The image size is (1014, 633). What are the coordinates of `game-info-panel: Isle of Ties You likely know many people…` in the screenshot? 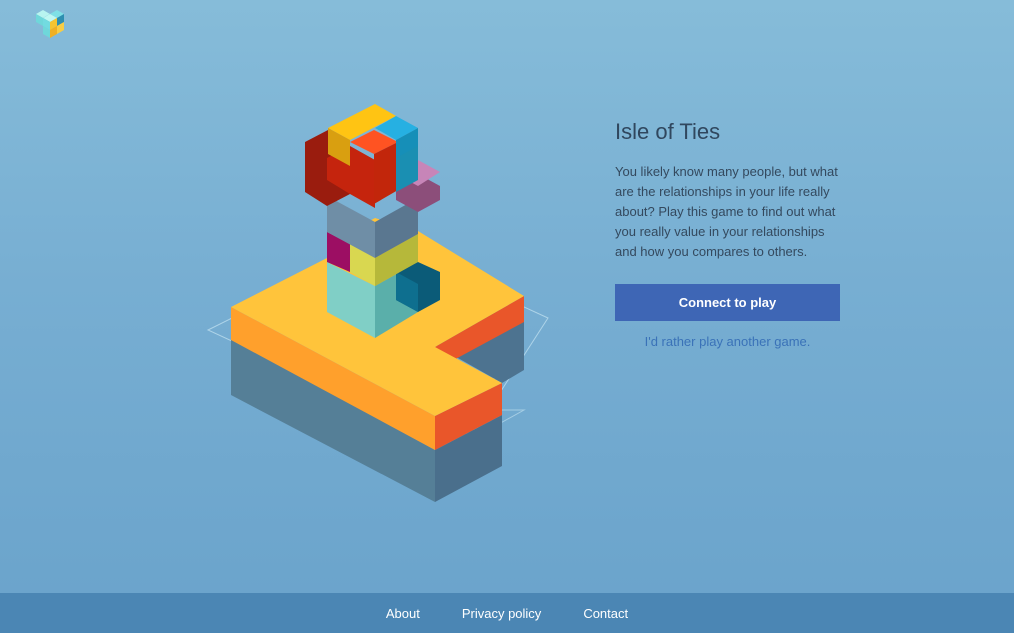 It's located at (729, 233).